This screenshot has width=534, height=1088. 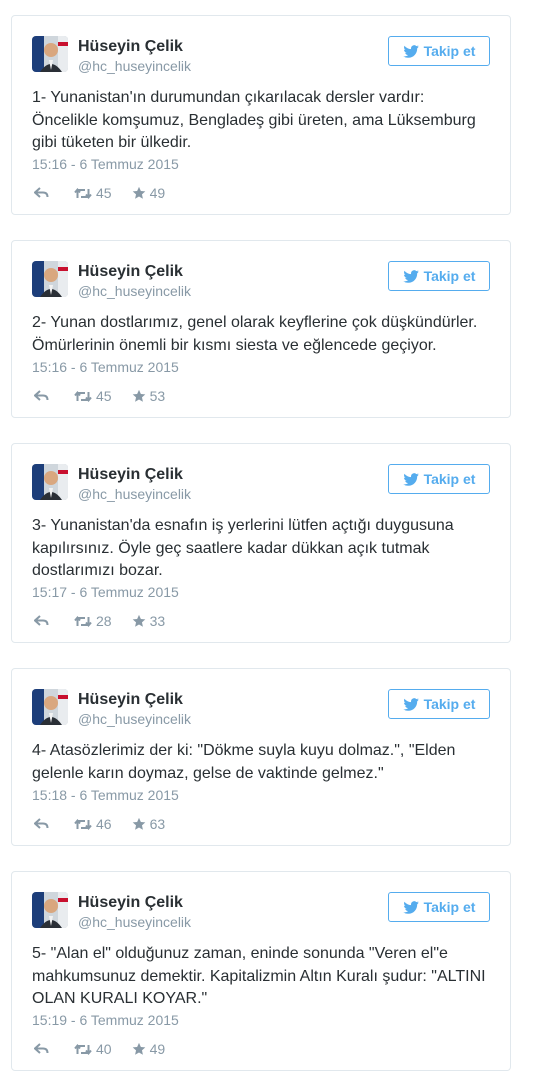 I want to click on favorite-button: 53, so click(x=149, y=396).